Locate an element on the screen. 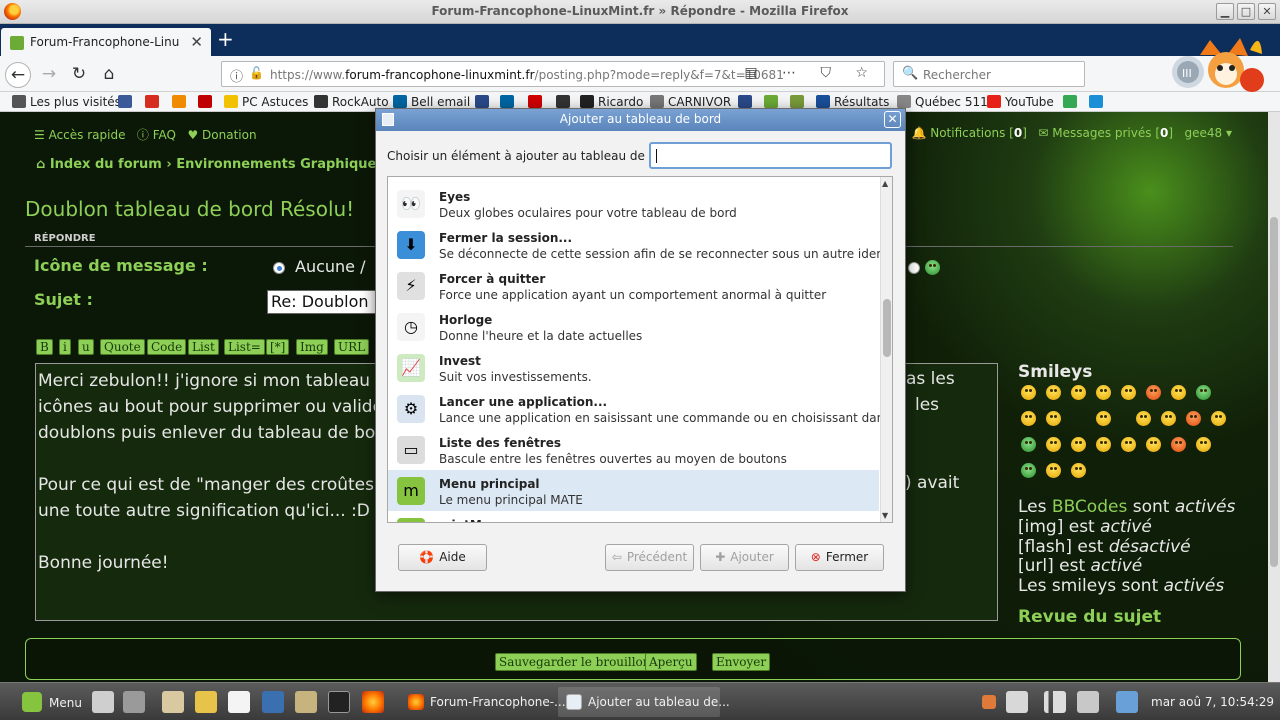 Image resolution: width=1280 pixels, height=720 pixels. bookmark-item: Les plus visités is located at coordinates (66, 102).